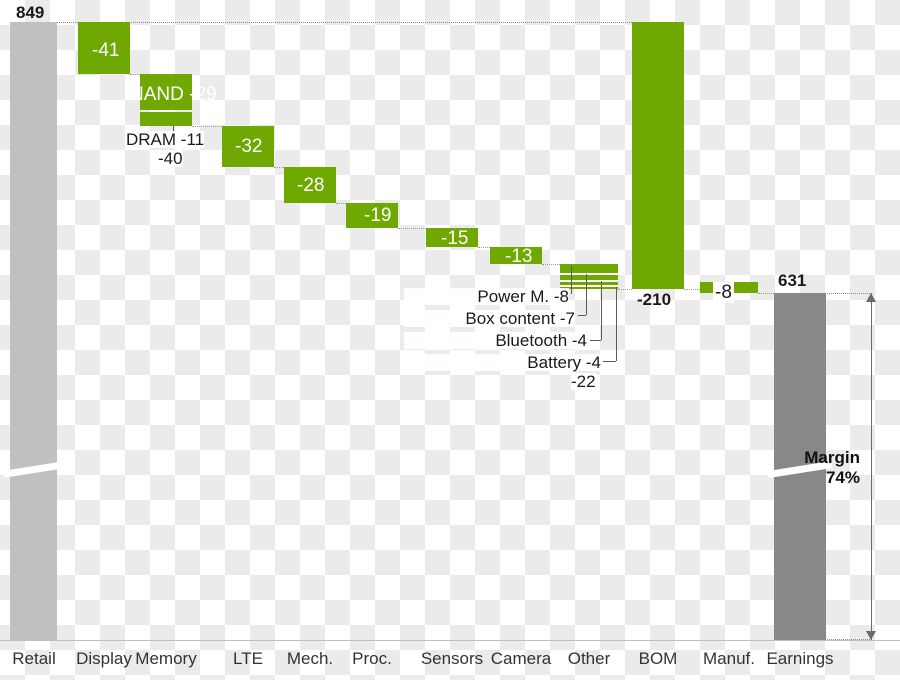  Describe the element at coordinates (723, 292) in the screenshot. I see `label-manuf-value: -8` at that location.